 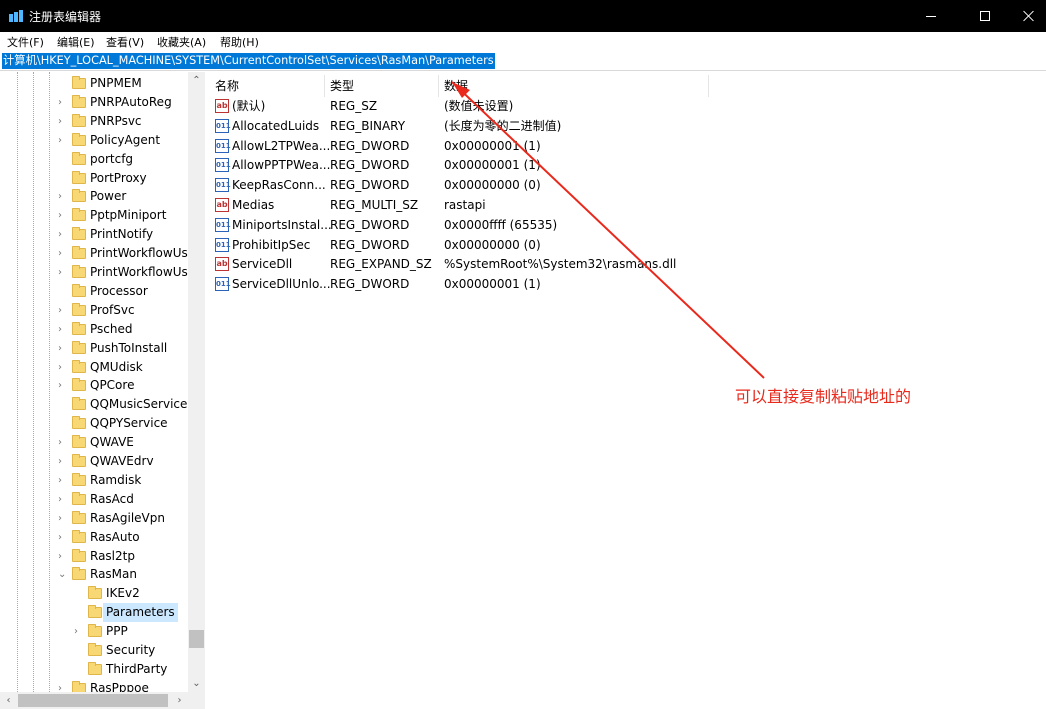 What do you see at coordinates (1026, 16) in the screenshot?
I see `close-button` at bounding box center [1026, 16].